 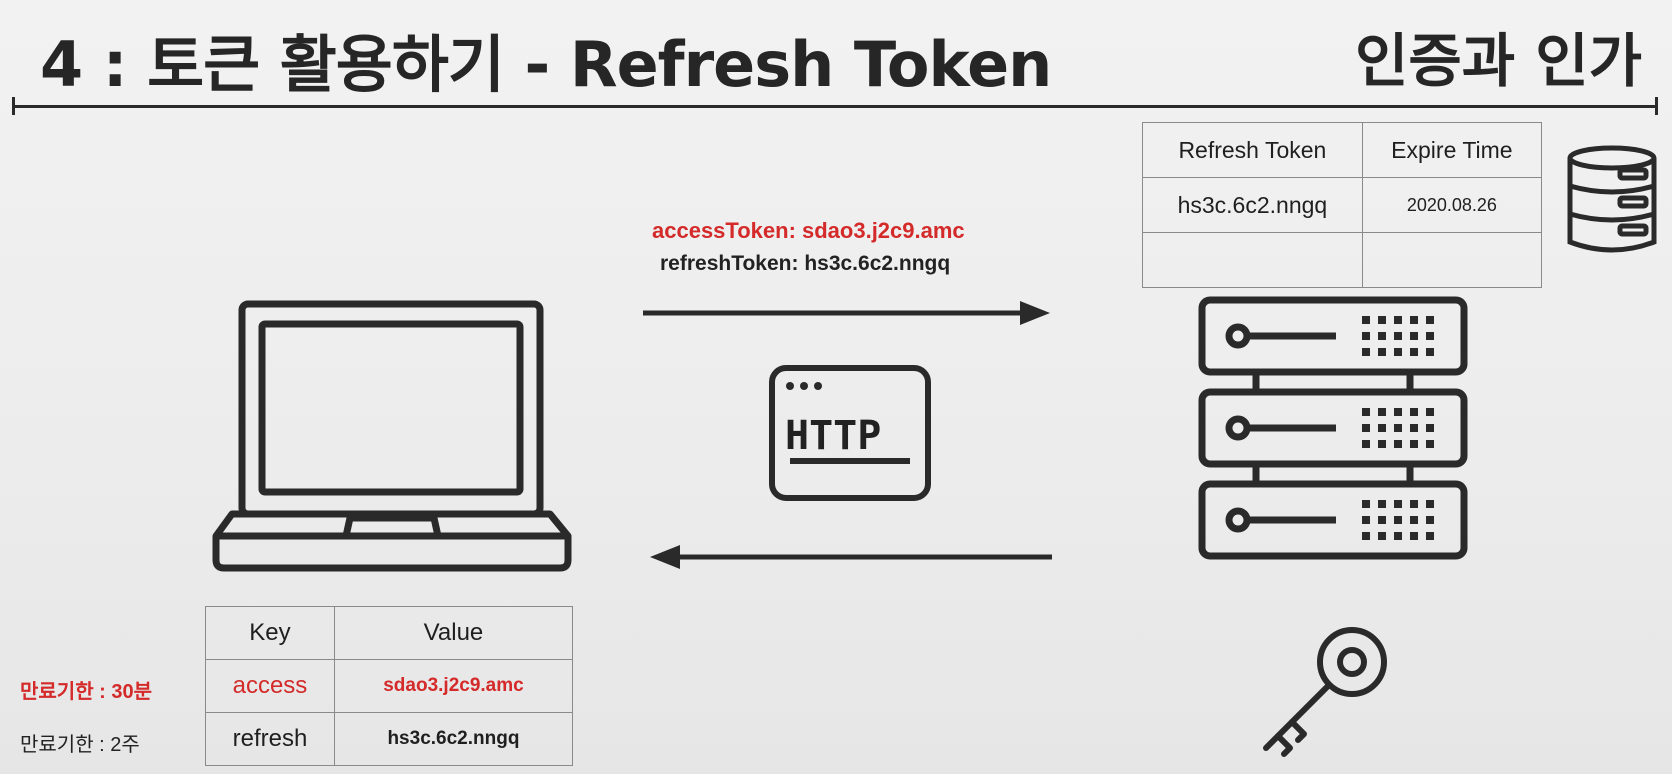 I want to click on table-header-row: Refresh Token Expire Time, so click(x=1342, y=150).